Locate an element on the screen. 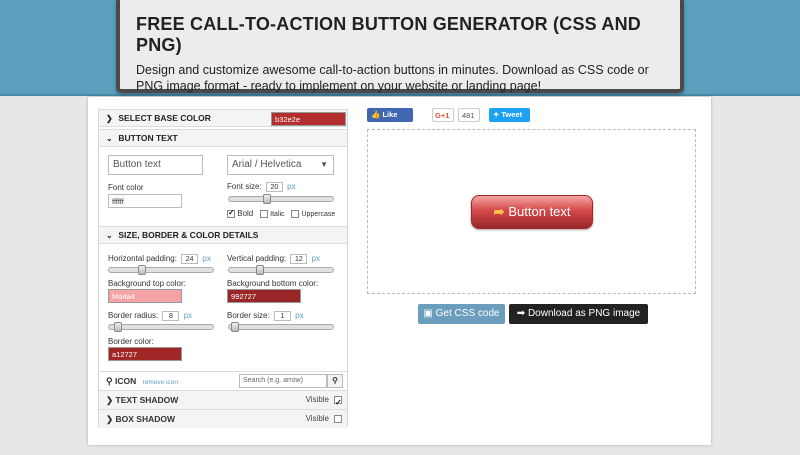  section-text-shadow: ❯ TEXT SHADOW Visible is located at coordinates (223, 401).